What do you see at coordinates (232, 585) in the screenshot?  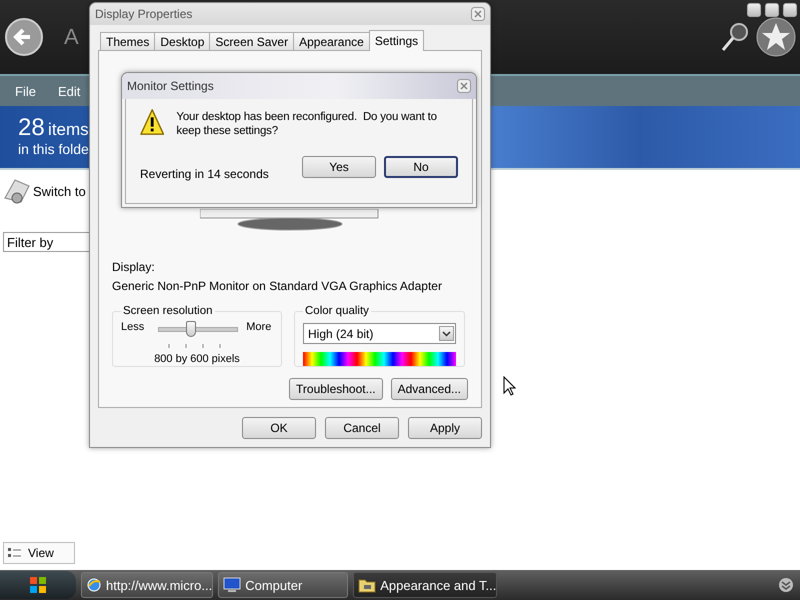 I see `monitor-icon` at bounding box center [232, 585].